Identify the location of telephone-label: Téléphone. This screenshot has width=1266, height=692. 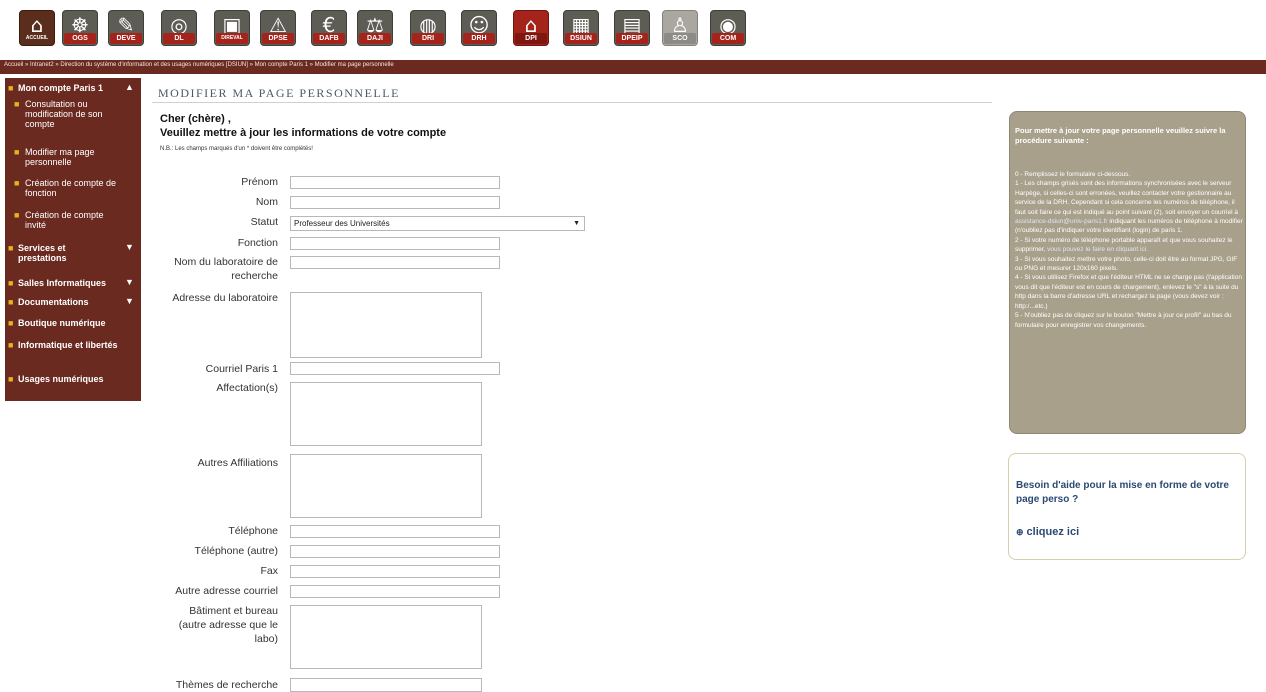
(253, 531).